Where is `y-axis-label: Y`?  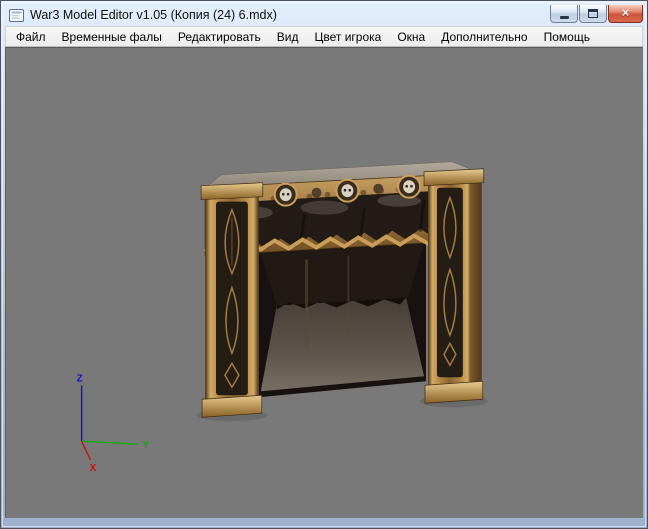 y-axis-label: Y is located at coordinates (145, 445).